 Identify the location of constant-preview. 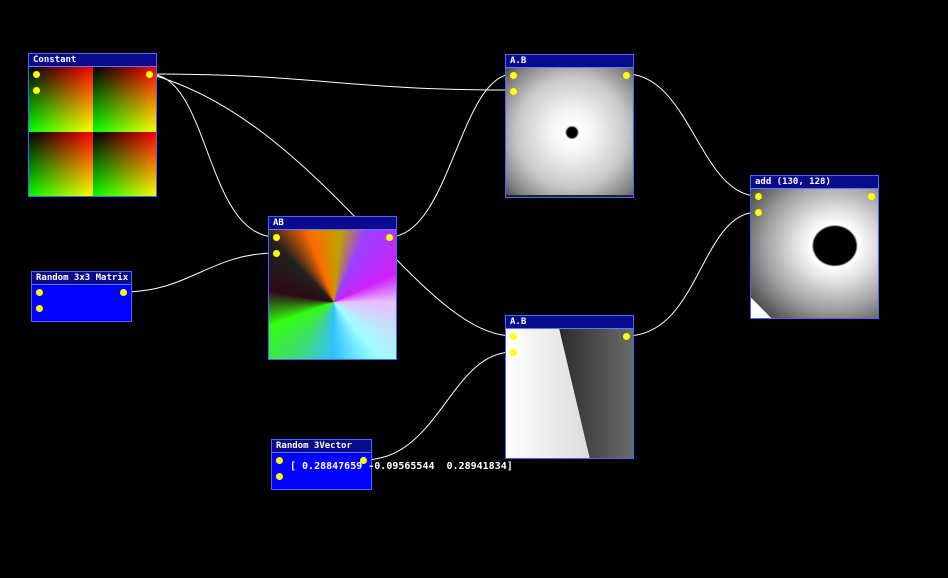
(92, 131).